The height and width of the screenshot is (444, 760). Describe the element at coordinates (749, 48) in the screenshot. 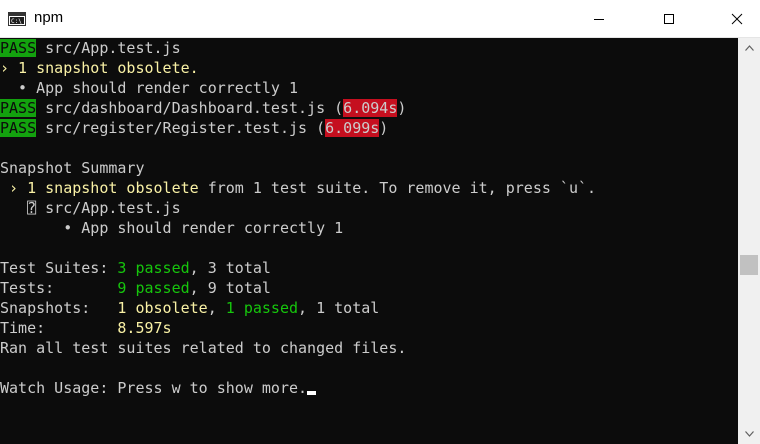

I see `scroll-up-arrow-icon` at that location.